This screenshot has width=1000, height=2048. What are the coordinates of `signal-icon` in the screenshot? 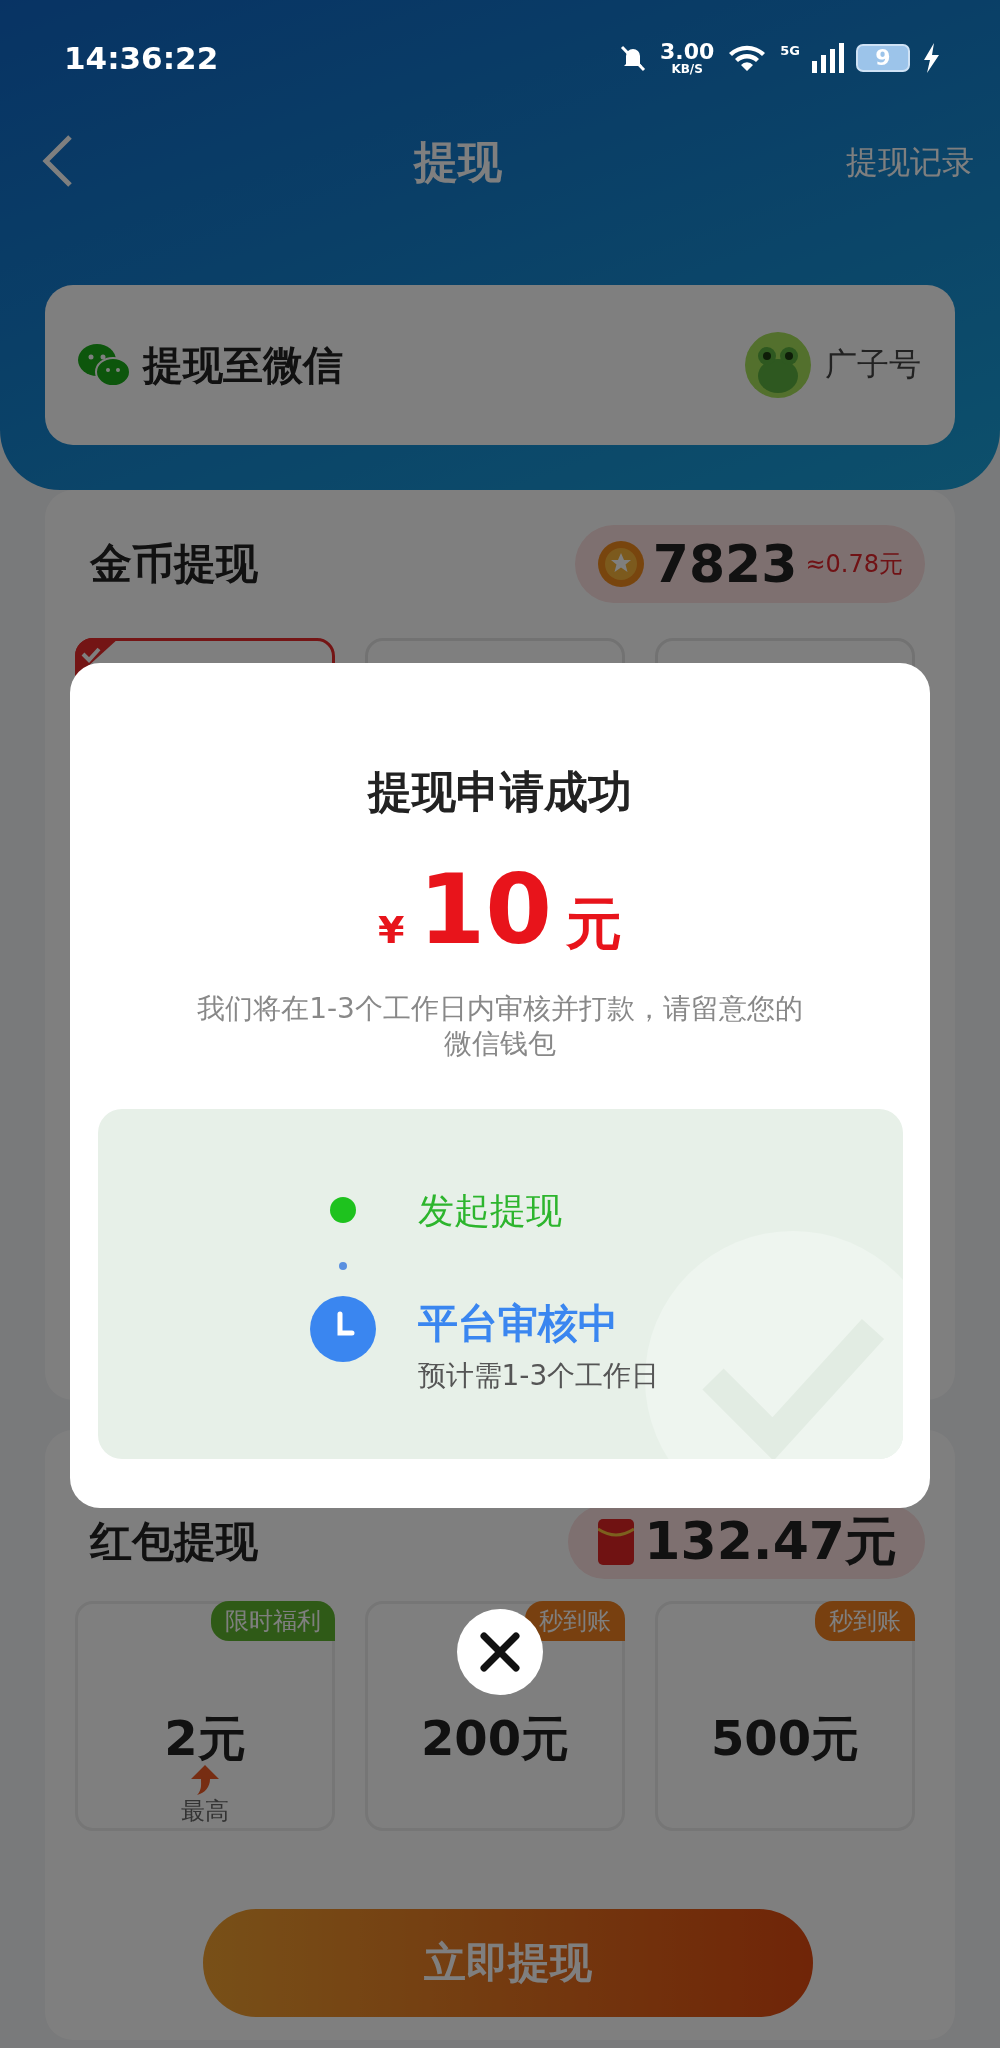 It's located at (828, 57).